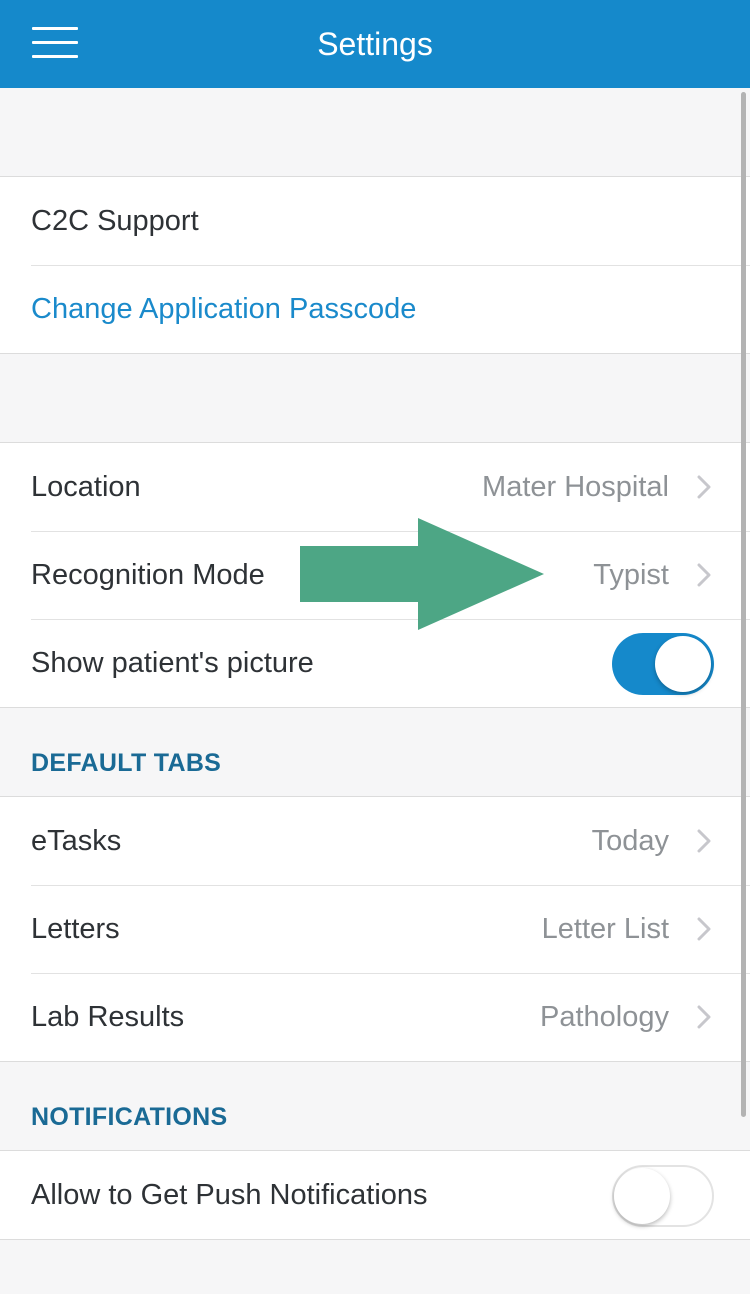 Image resolution: width=750 pixels, height=1294 pixels. I want to click on recognition-mode-value: Typist, so click(631, 575).